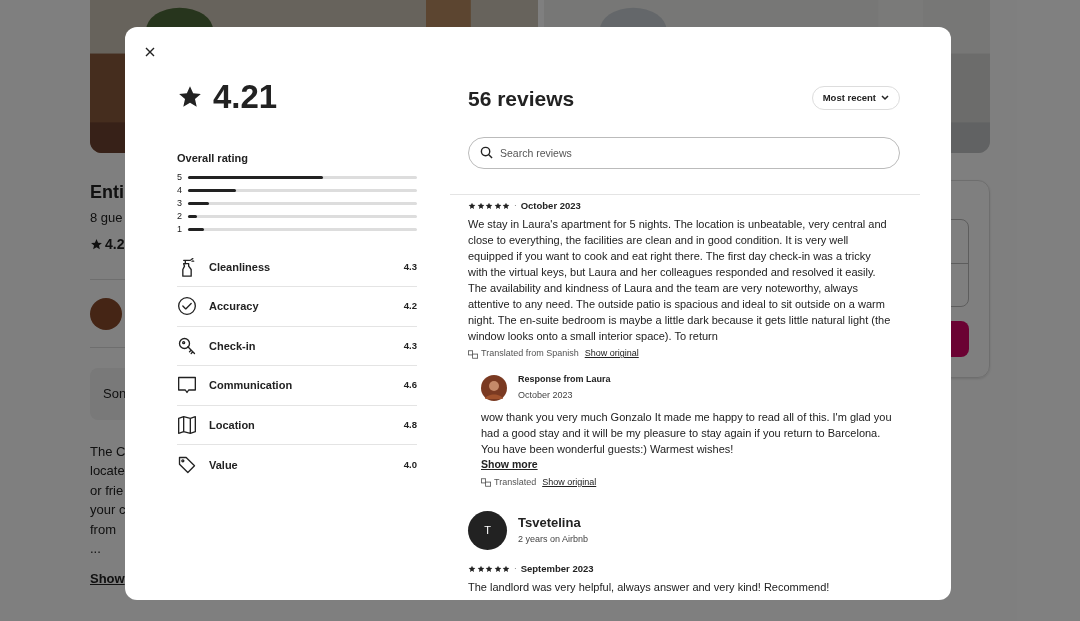  What do you see at coordinates (885, 98) in the screenshot?
I see `chevron-down-icon` at bounding box center [885, 98].